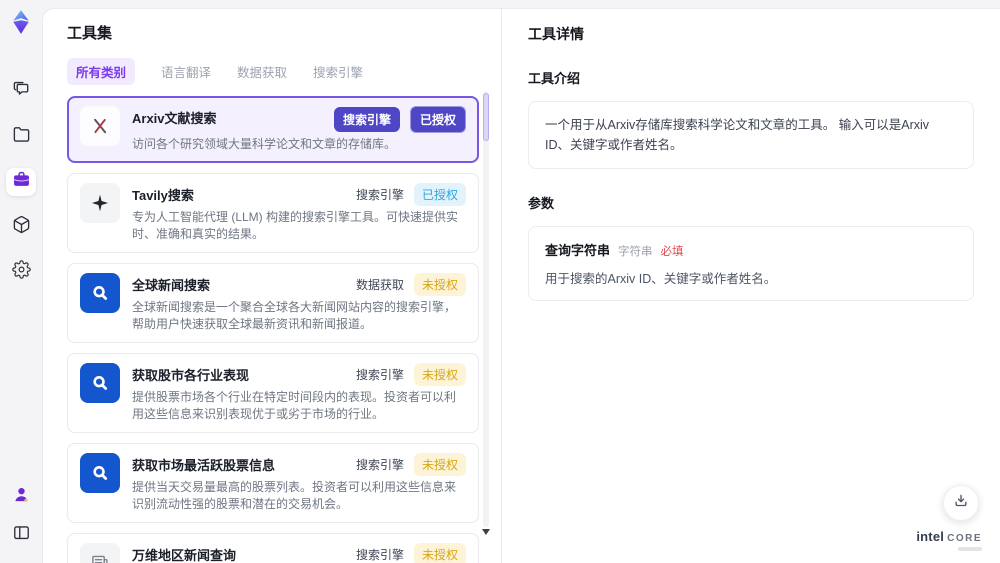  I want to click on sidebar-item-tools, so click(21, 182).